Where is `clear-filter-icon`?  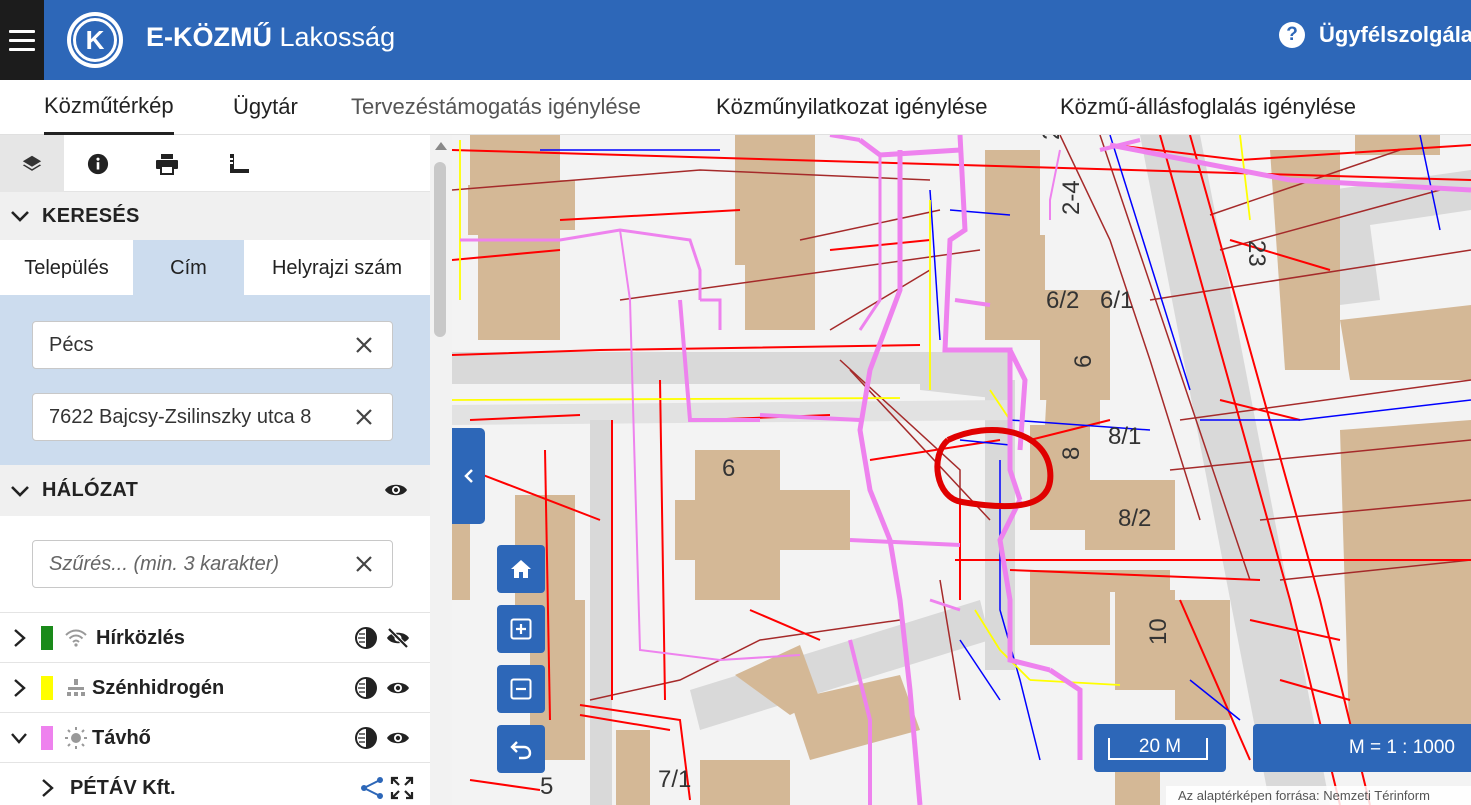 clear-filter-icon is located at coordinates (364, 564).